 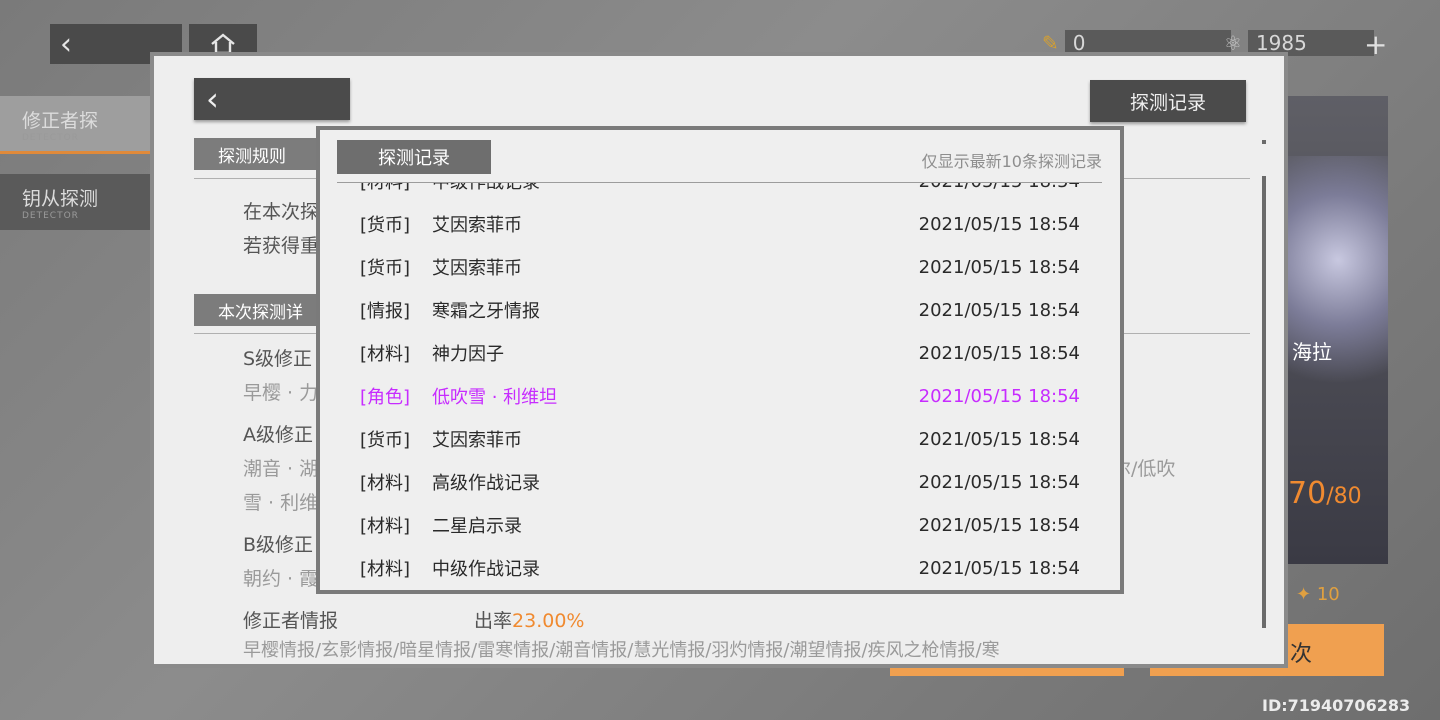 What do you see at coordinates (1304, 594) in the screenshot?
I see `cost-icon: ✦` at bounding box center [1304, 594].